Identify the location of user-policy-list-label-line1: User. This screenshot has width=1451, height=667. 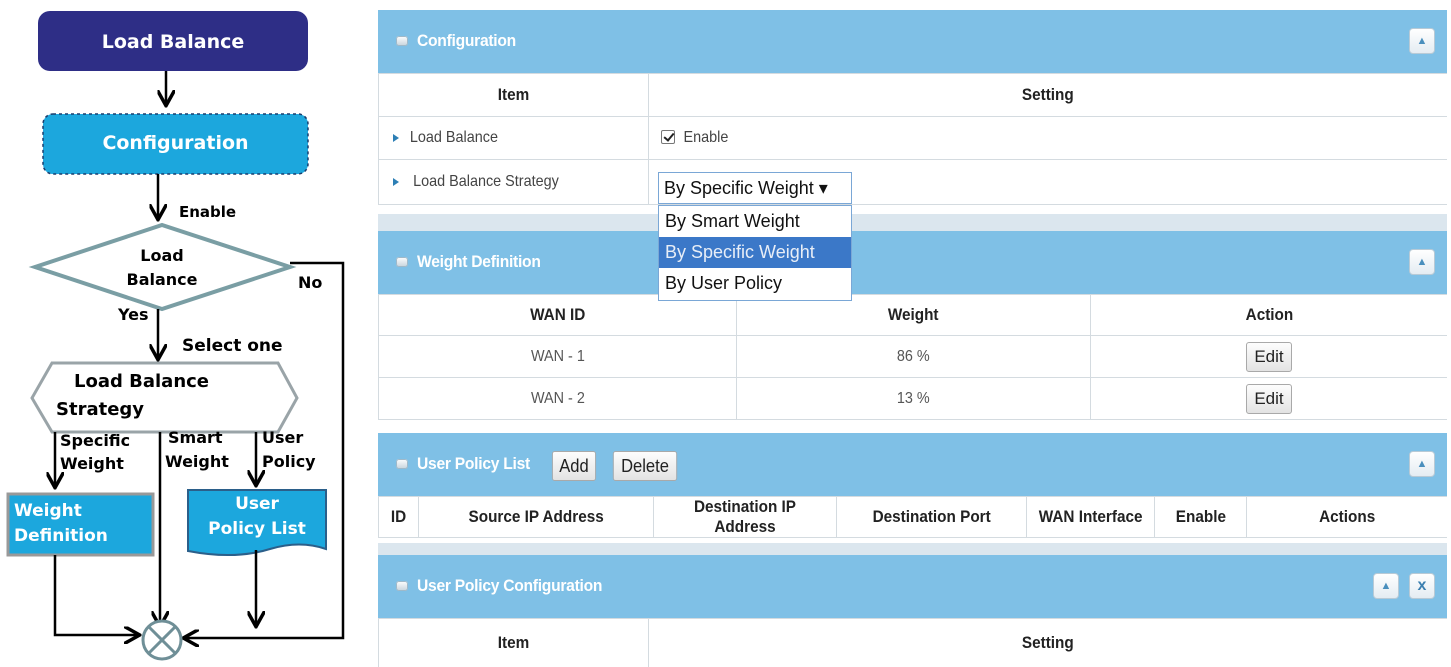
(257, 504).